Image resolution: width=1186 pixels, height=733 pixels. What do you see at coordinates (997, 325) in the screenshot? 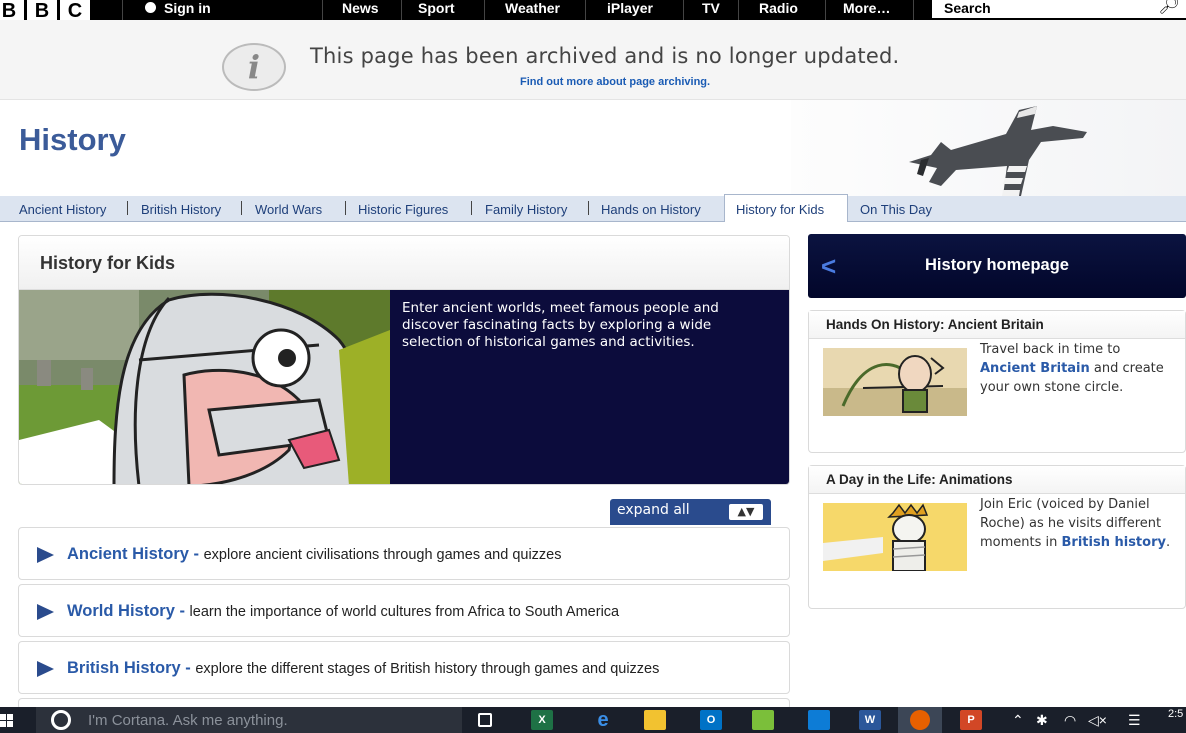
I see `promo-heading: Hands On History: Ancient Britain` at bounding box center [997, 325].